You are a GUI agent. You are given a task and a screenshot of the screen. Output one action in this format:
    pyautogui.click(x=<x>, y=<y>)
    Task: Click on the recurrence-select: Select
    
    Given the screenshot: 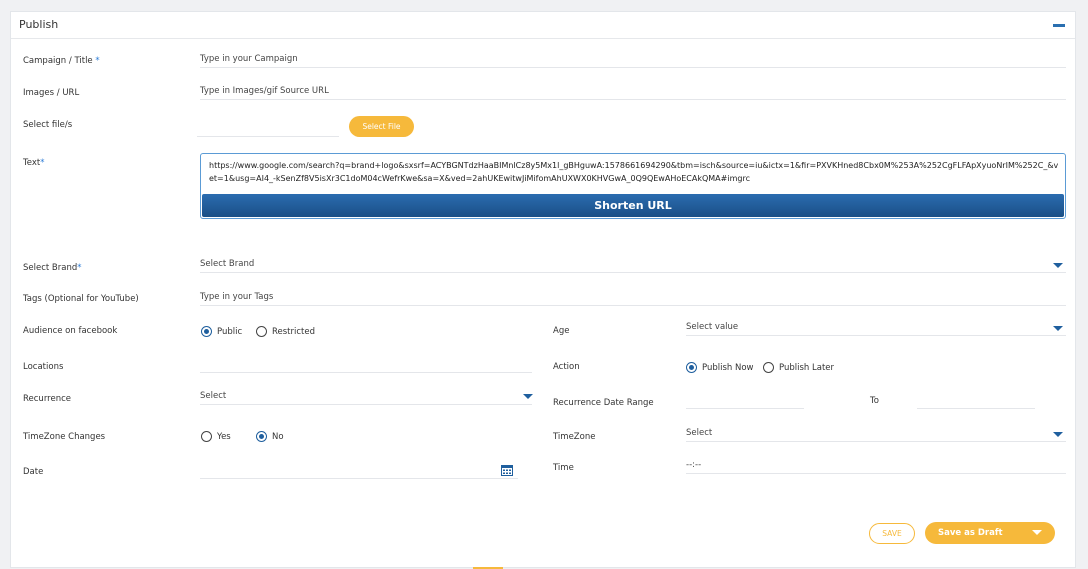 What is the action you would take?
    pyautogui.click(x=366, y=398)
    